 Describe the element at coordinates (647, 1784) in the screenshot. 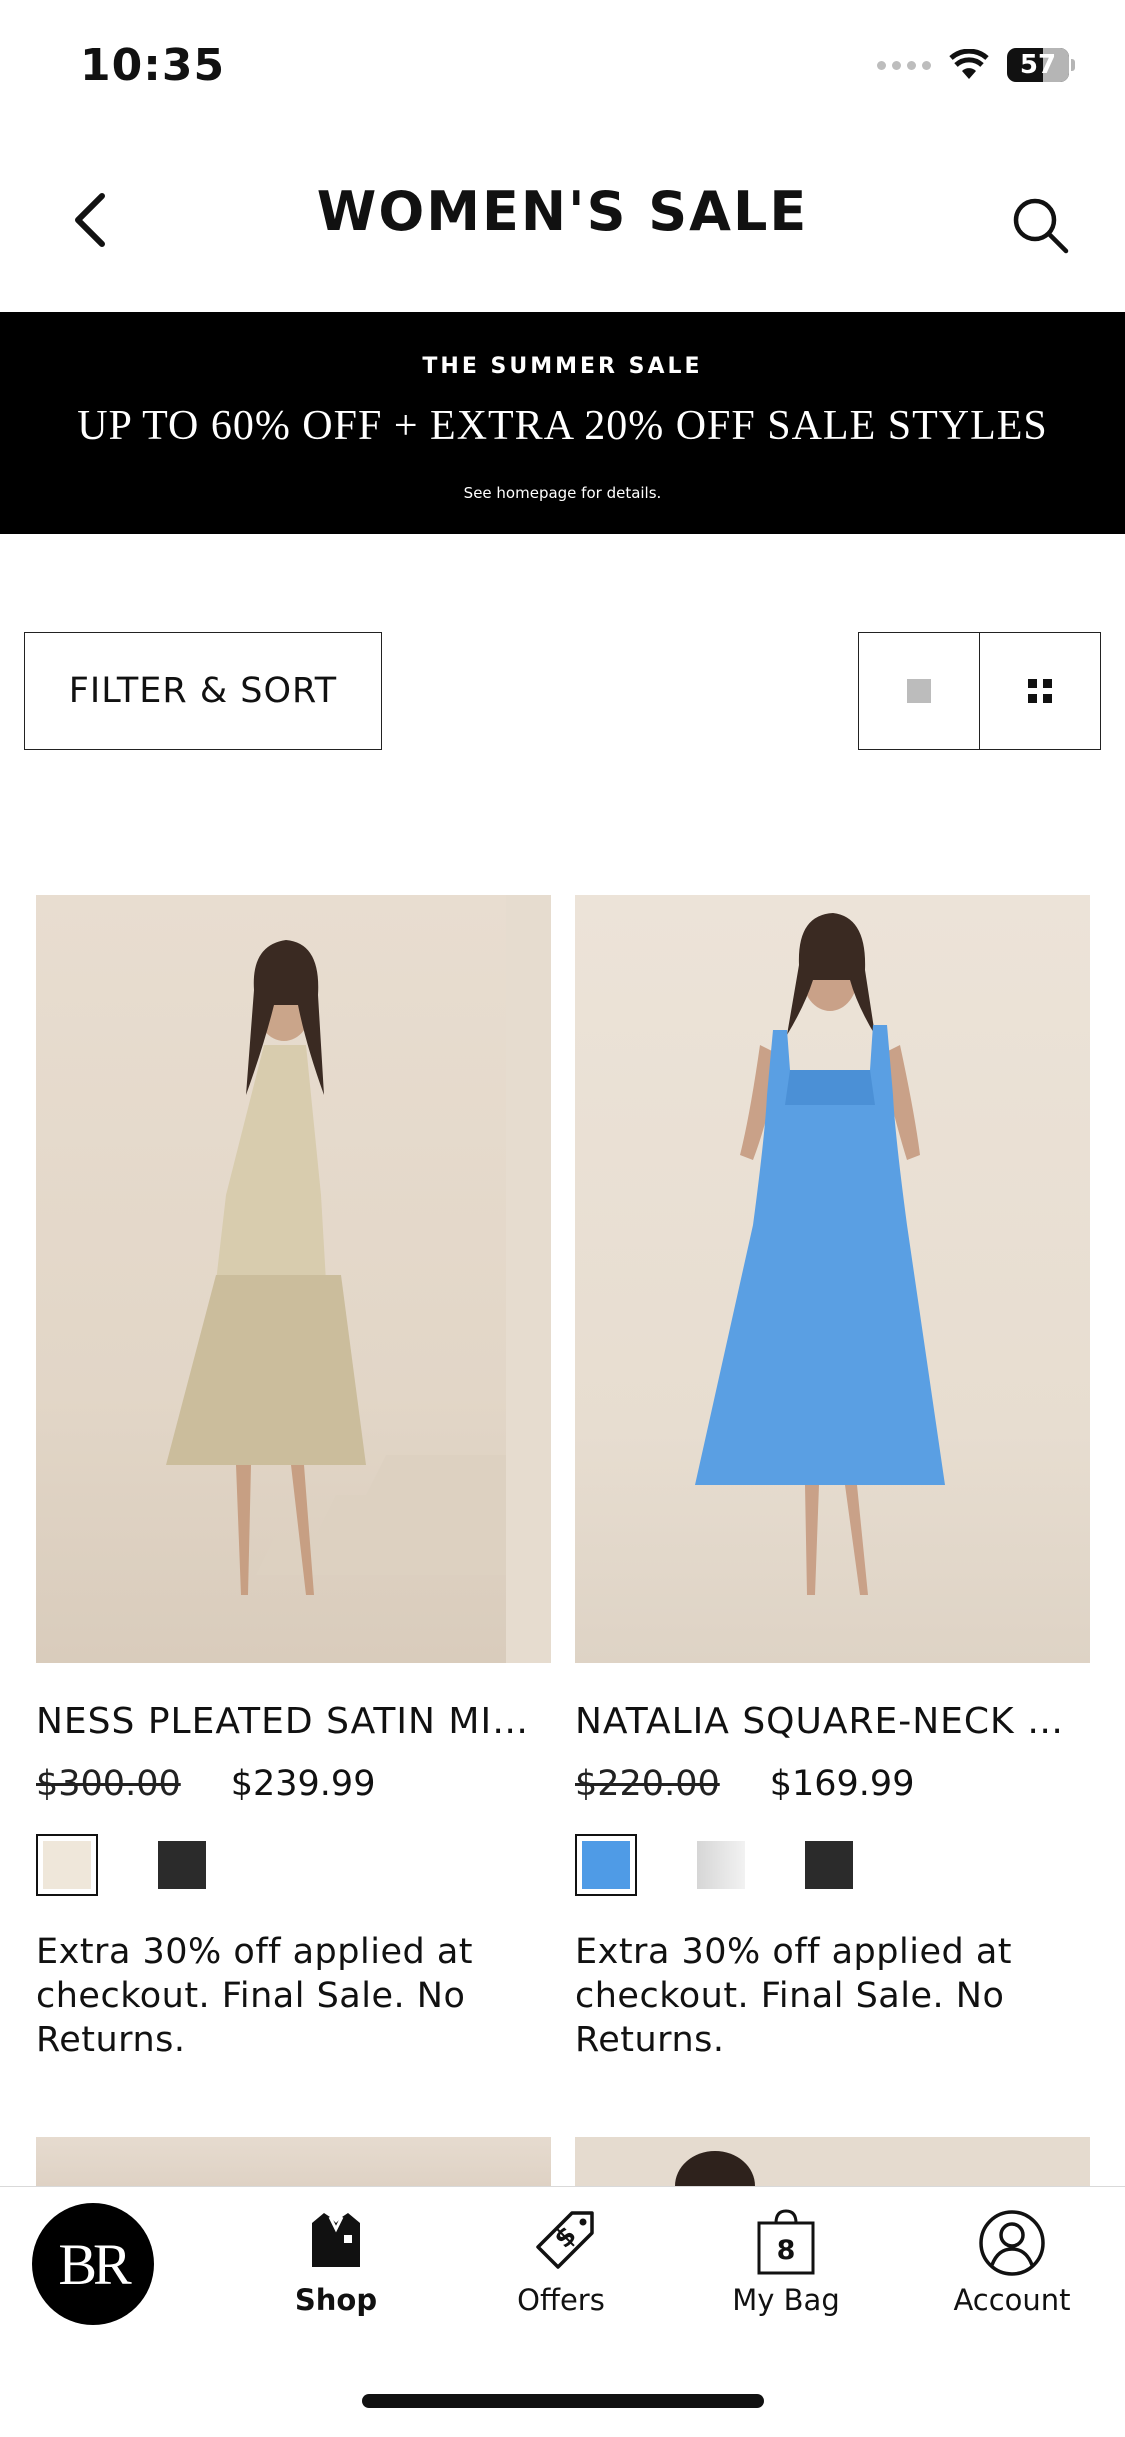

I see `original-price: $220.00` at that location.